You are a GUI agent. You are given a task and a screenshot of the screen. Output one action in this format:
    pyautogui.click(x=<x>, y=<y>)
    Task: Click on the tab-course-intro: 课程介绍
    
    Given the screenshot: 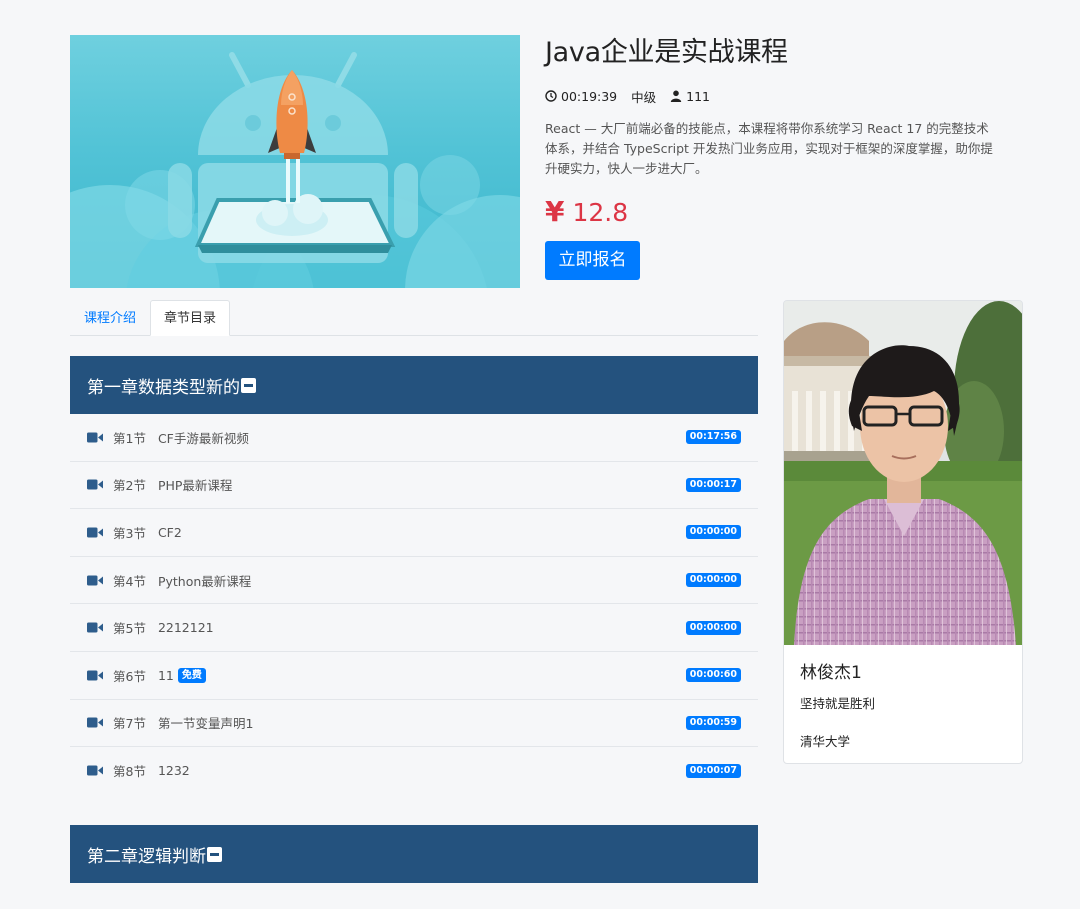 What is the action you would take?
    pyautogui.click(x=110, y=318)
    